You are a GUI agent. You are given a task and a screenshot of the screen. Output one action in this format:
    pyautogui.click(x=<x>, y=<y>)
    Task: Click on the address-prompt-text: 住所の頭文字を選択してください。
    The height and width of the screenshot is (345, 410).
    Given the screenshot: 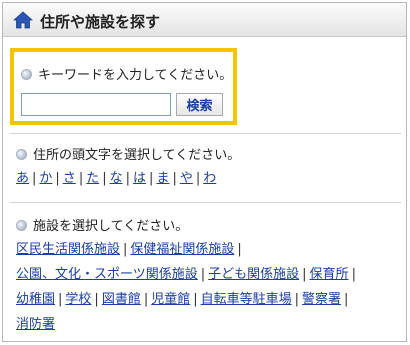 What is the action you would take?
    pyautogui.click(x=137, y=155)
    